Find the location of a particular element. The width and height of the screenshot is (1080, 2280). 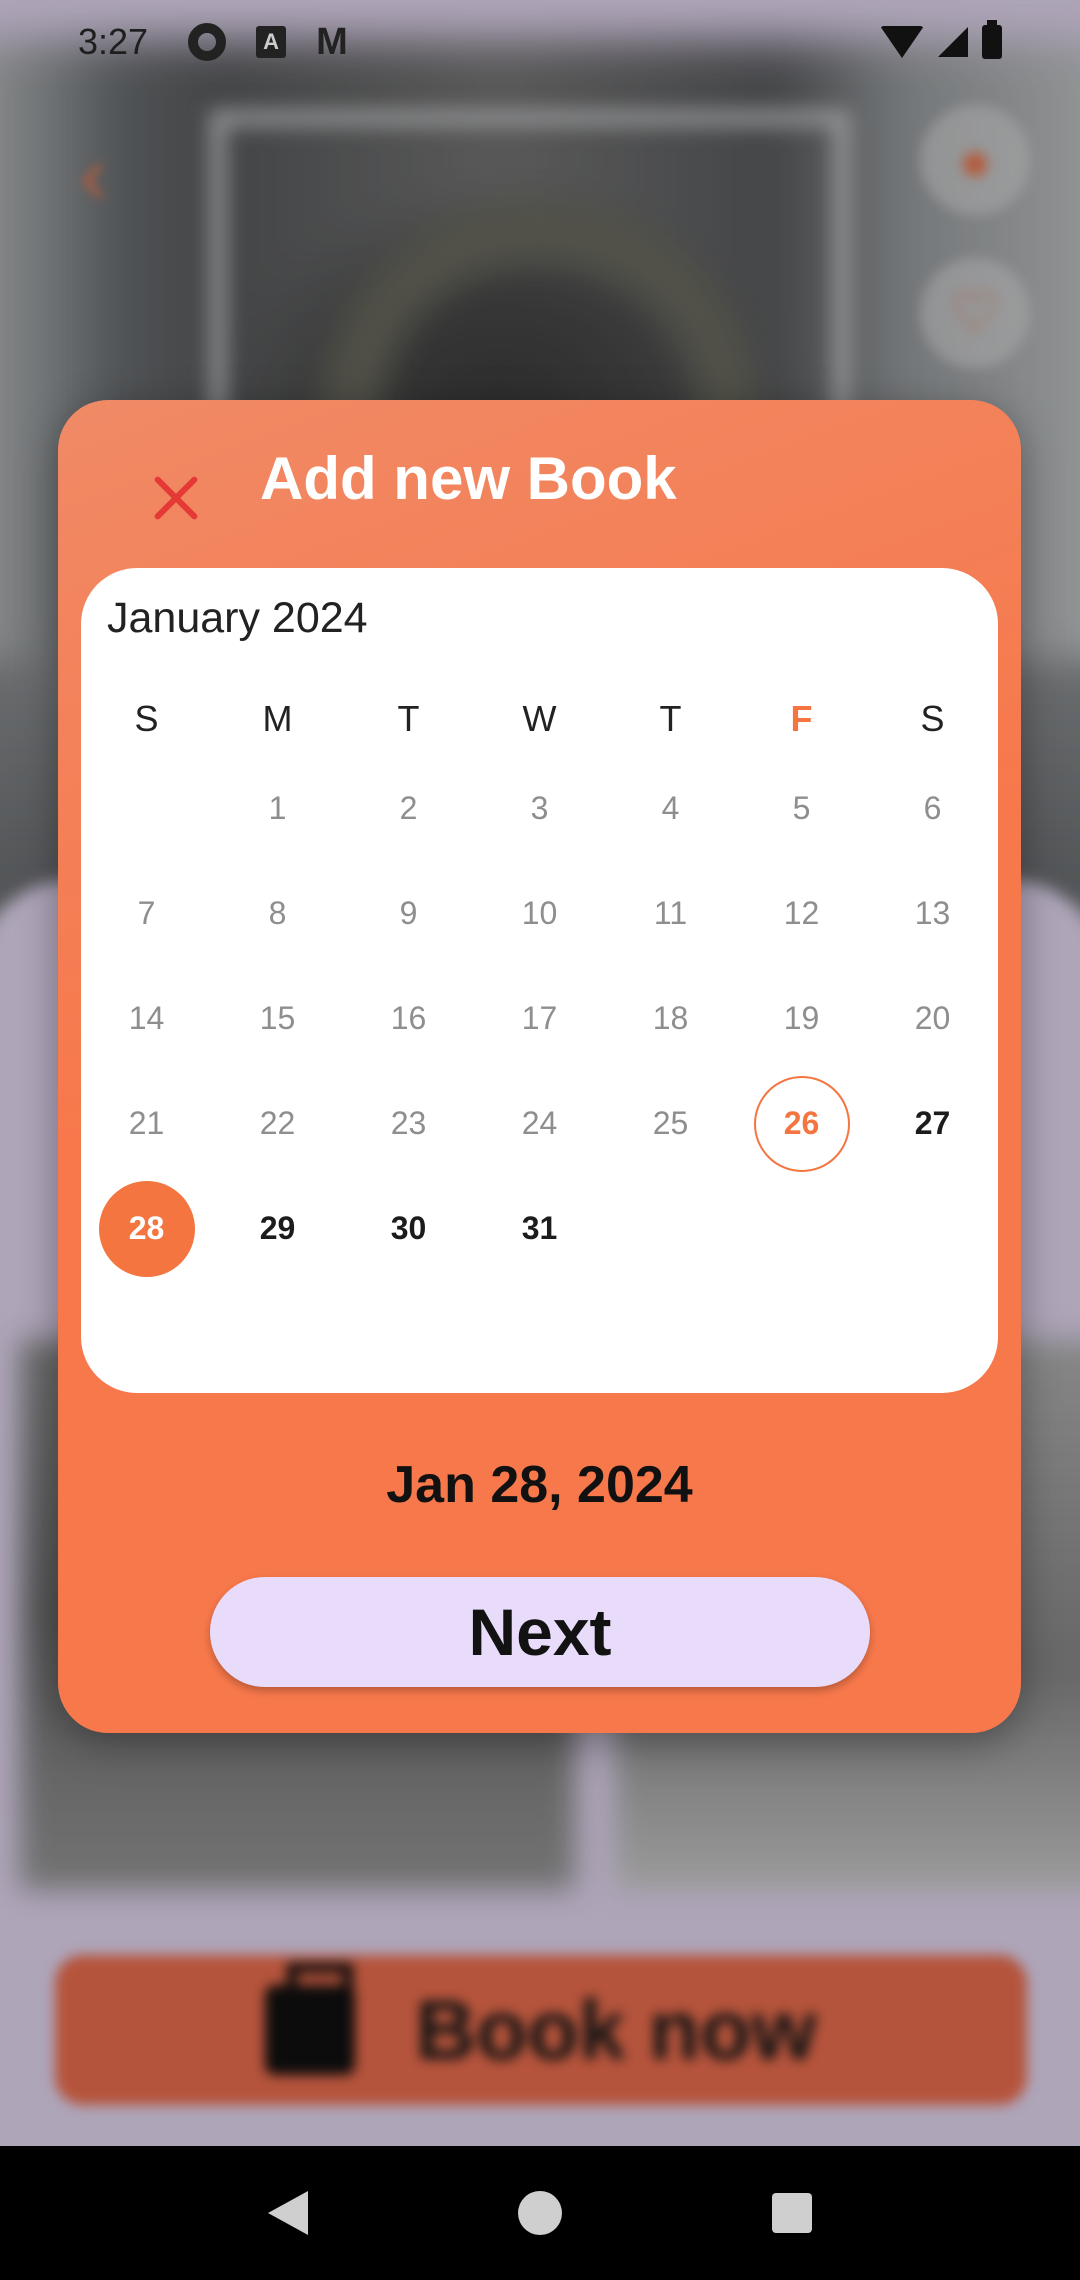

calendar-day: 10 is located at coordinates (539, 913).